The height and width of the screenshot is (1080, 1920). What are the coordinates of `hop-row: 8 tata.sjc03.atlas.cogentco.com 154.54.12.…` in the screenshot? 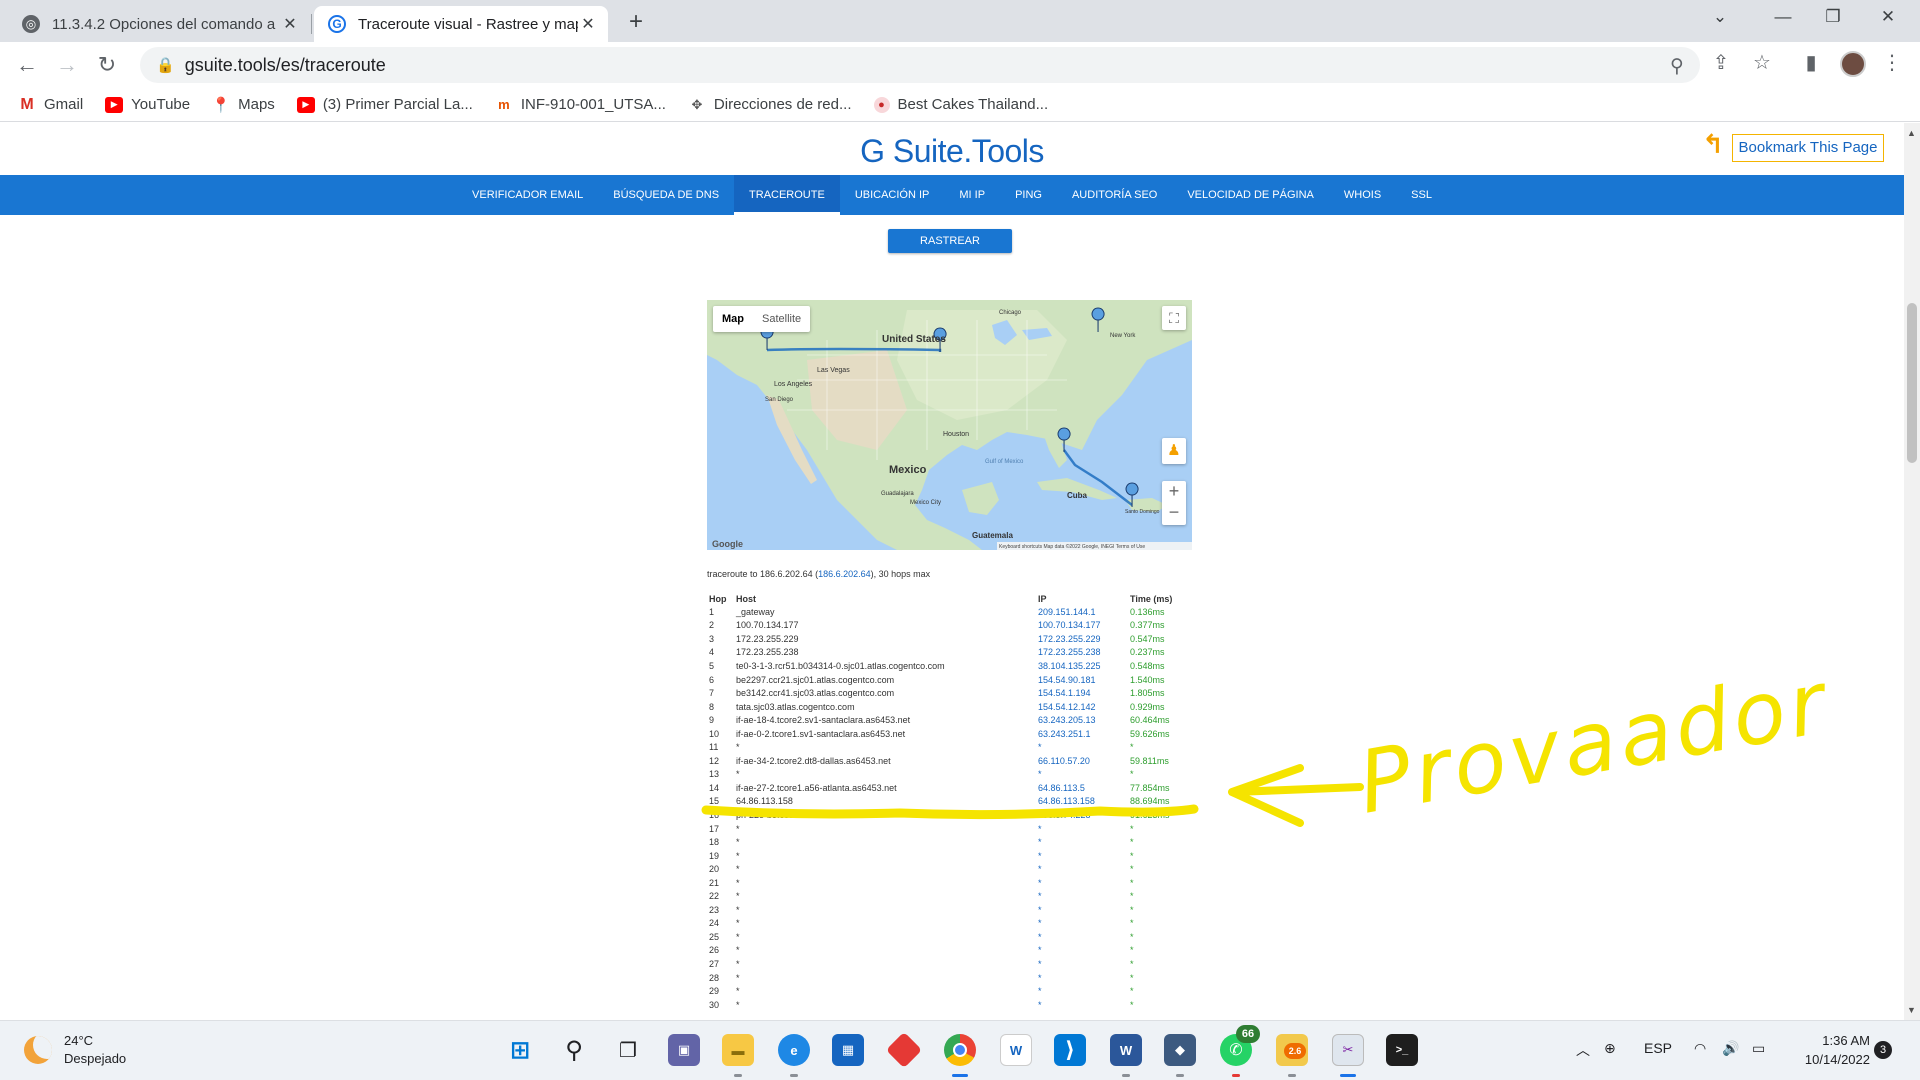 It's located at (942, 707).